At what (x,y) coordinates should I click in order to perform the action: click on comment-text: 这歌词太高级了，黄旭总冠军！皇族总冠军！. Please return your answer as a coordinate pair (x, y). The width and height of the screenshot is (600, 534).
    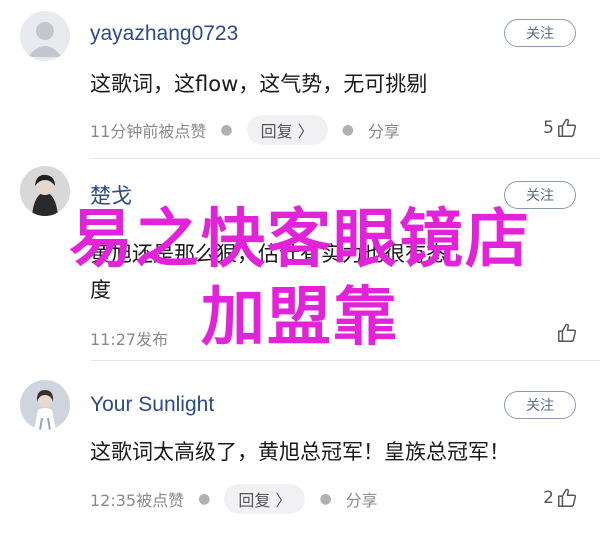
    Looking at the image, I should click on (300, 452).